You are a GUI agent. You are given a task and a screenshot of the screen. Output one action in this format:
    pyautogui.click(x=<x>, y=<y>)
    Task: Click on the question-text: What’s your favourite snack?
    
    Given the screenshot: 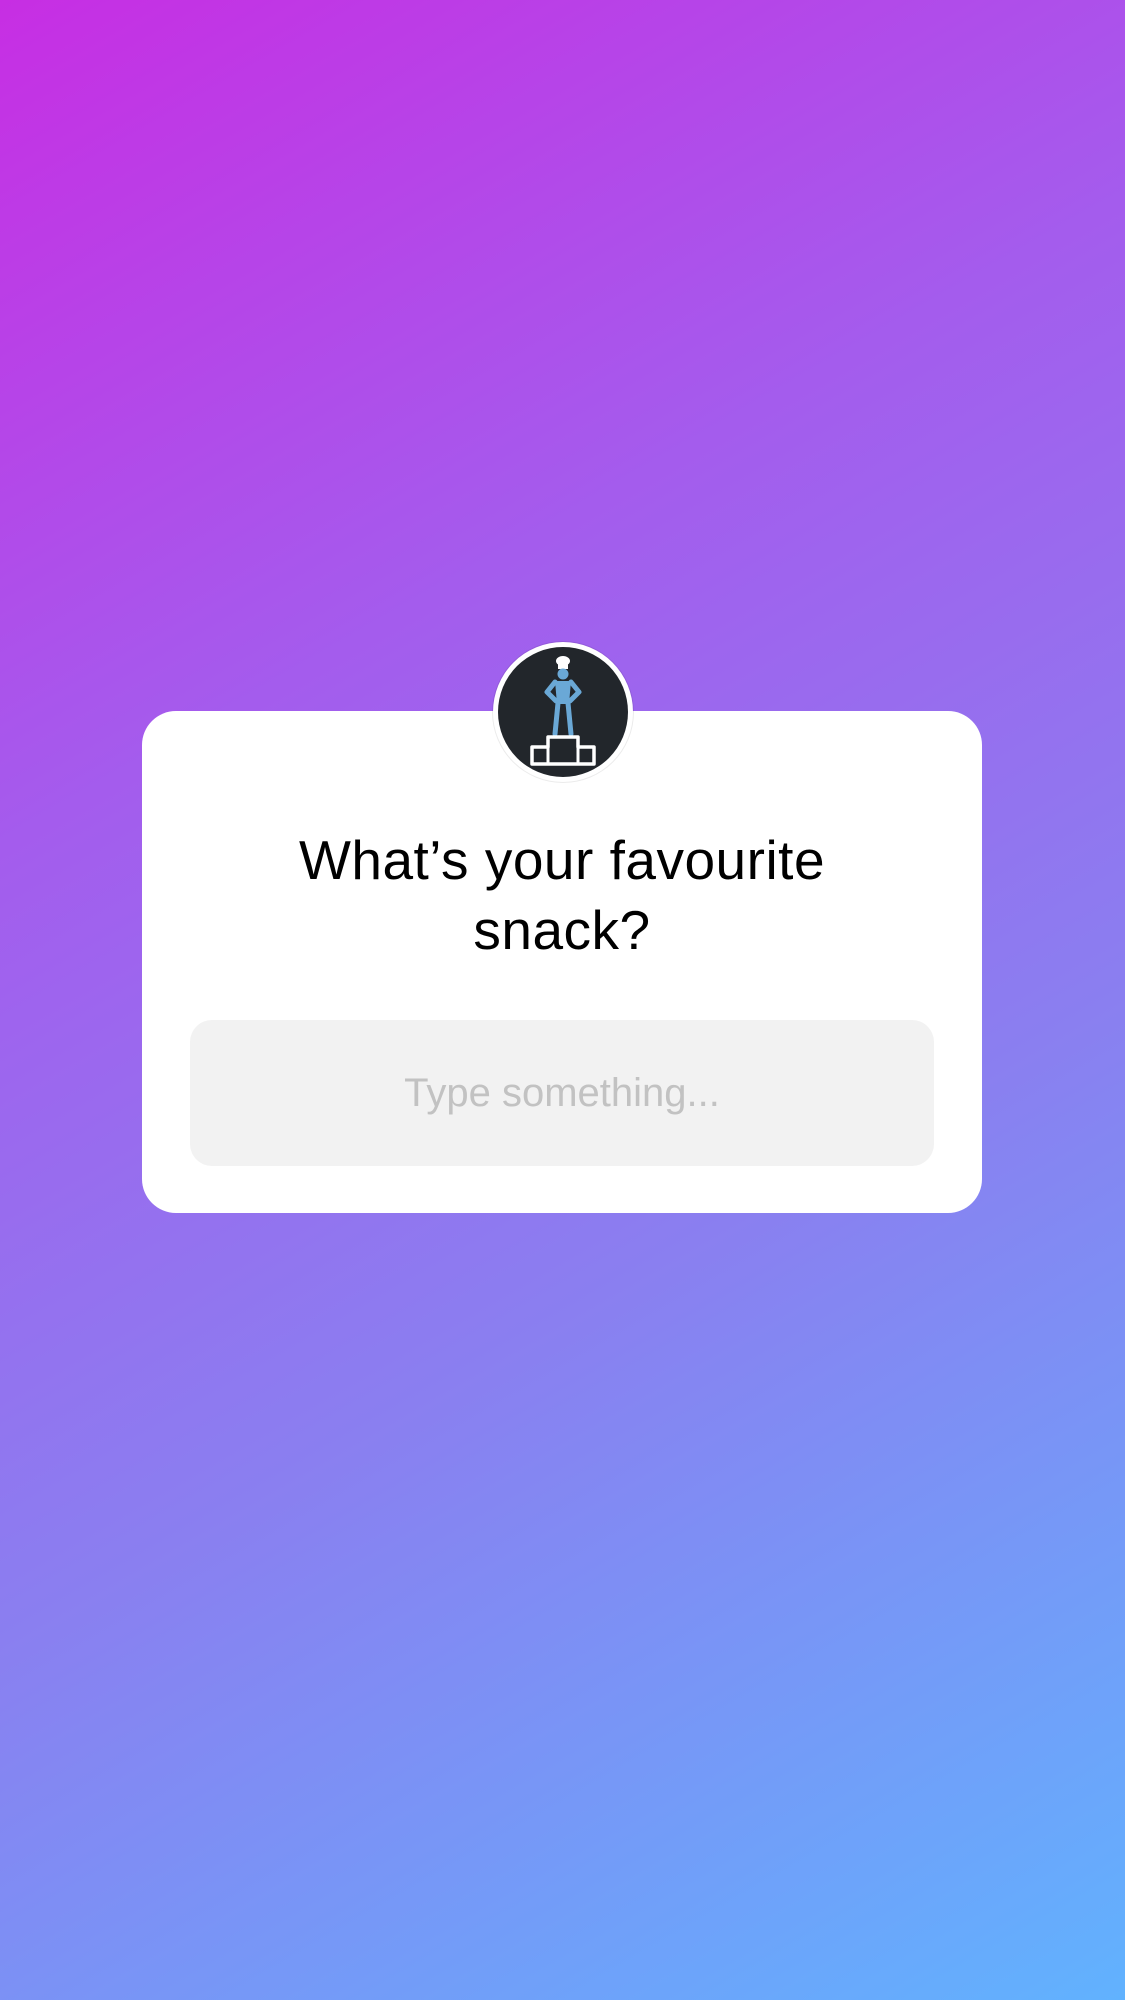 What is the action you would take?
    pyautogui.click(x=562, y=895)
    